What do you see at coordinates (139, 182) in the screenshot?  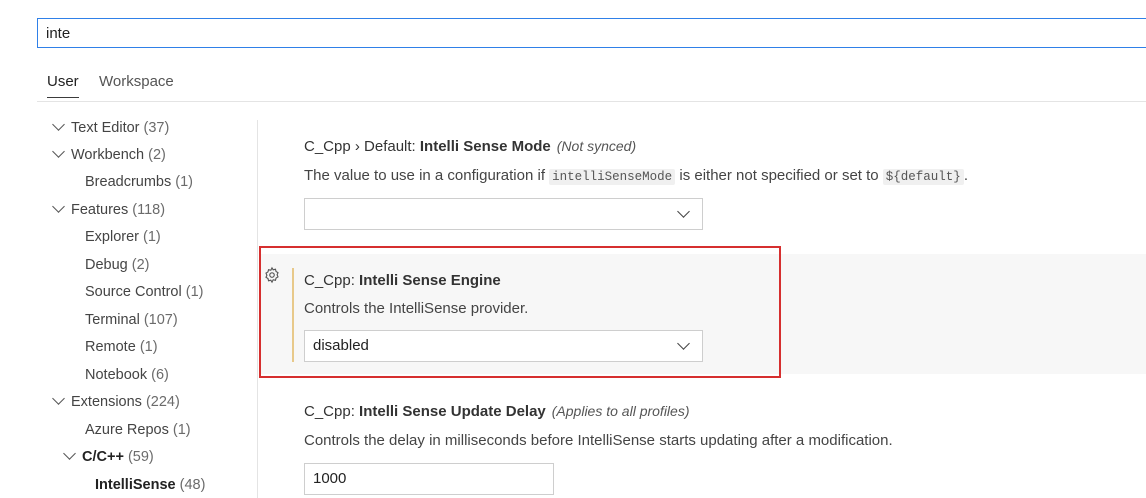 I see `tree-item-breadcrumbs: Breadcrumbs (1)` at bounding box center [139, 182].